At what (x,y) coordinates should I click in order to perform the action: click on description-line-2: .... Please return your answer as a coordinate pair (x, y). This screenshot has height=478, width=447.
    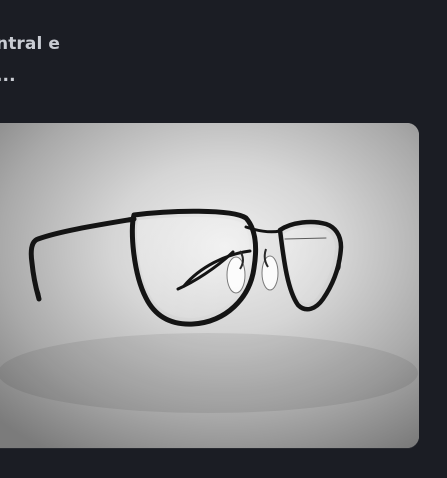
    Looking at the image, I should click on (8, 76).